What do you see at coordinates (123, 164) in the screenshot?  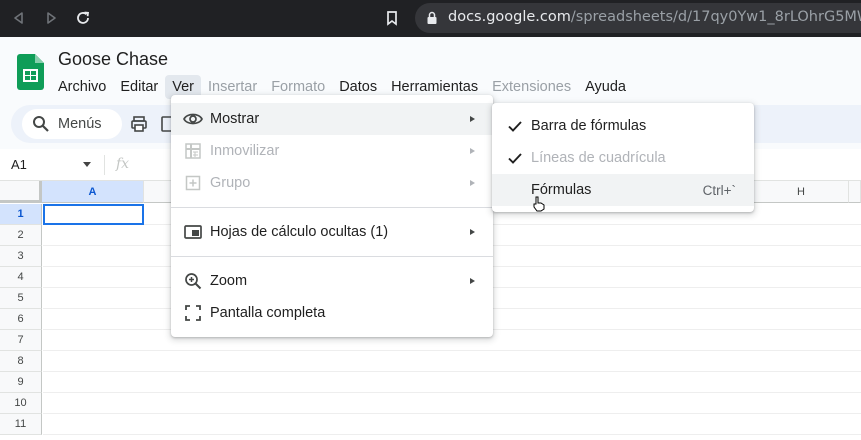 I see `fx-icon: fx` at bounding box center [123, 164].